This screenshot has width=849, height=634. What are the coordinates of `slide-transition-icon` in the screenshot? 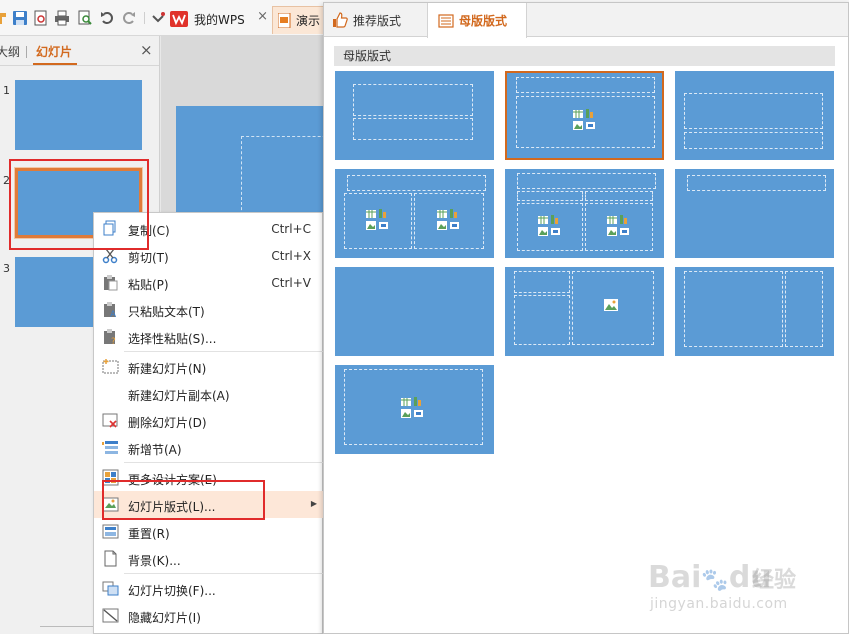 It's located at (110, 588).